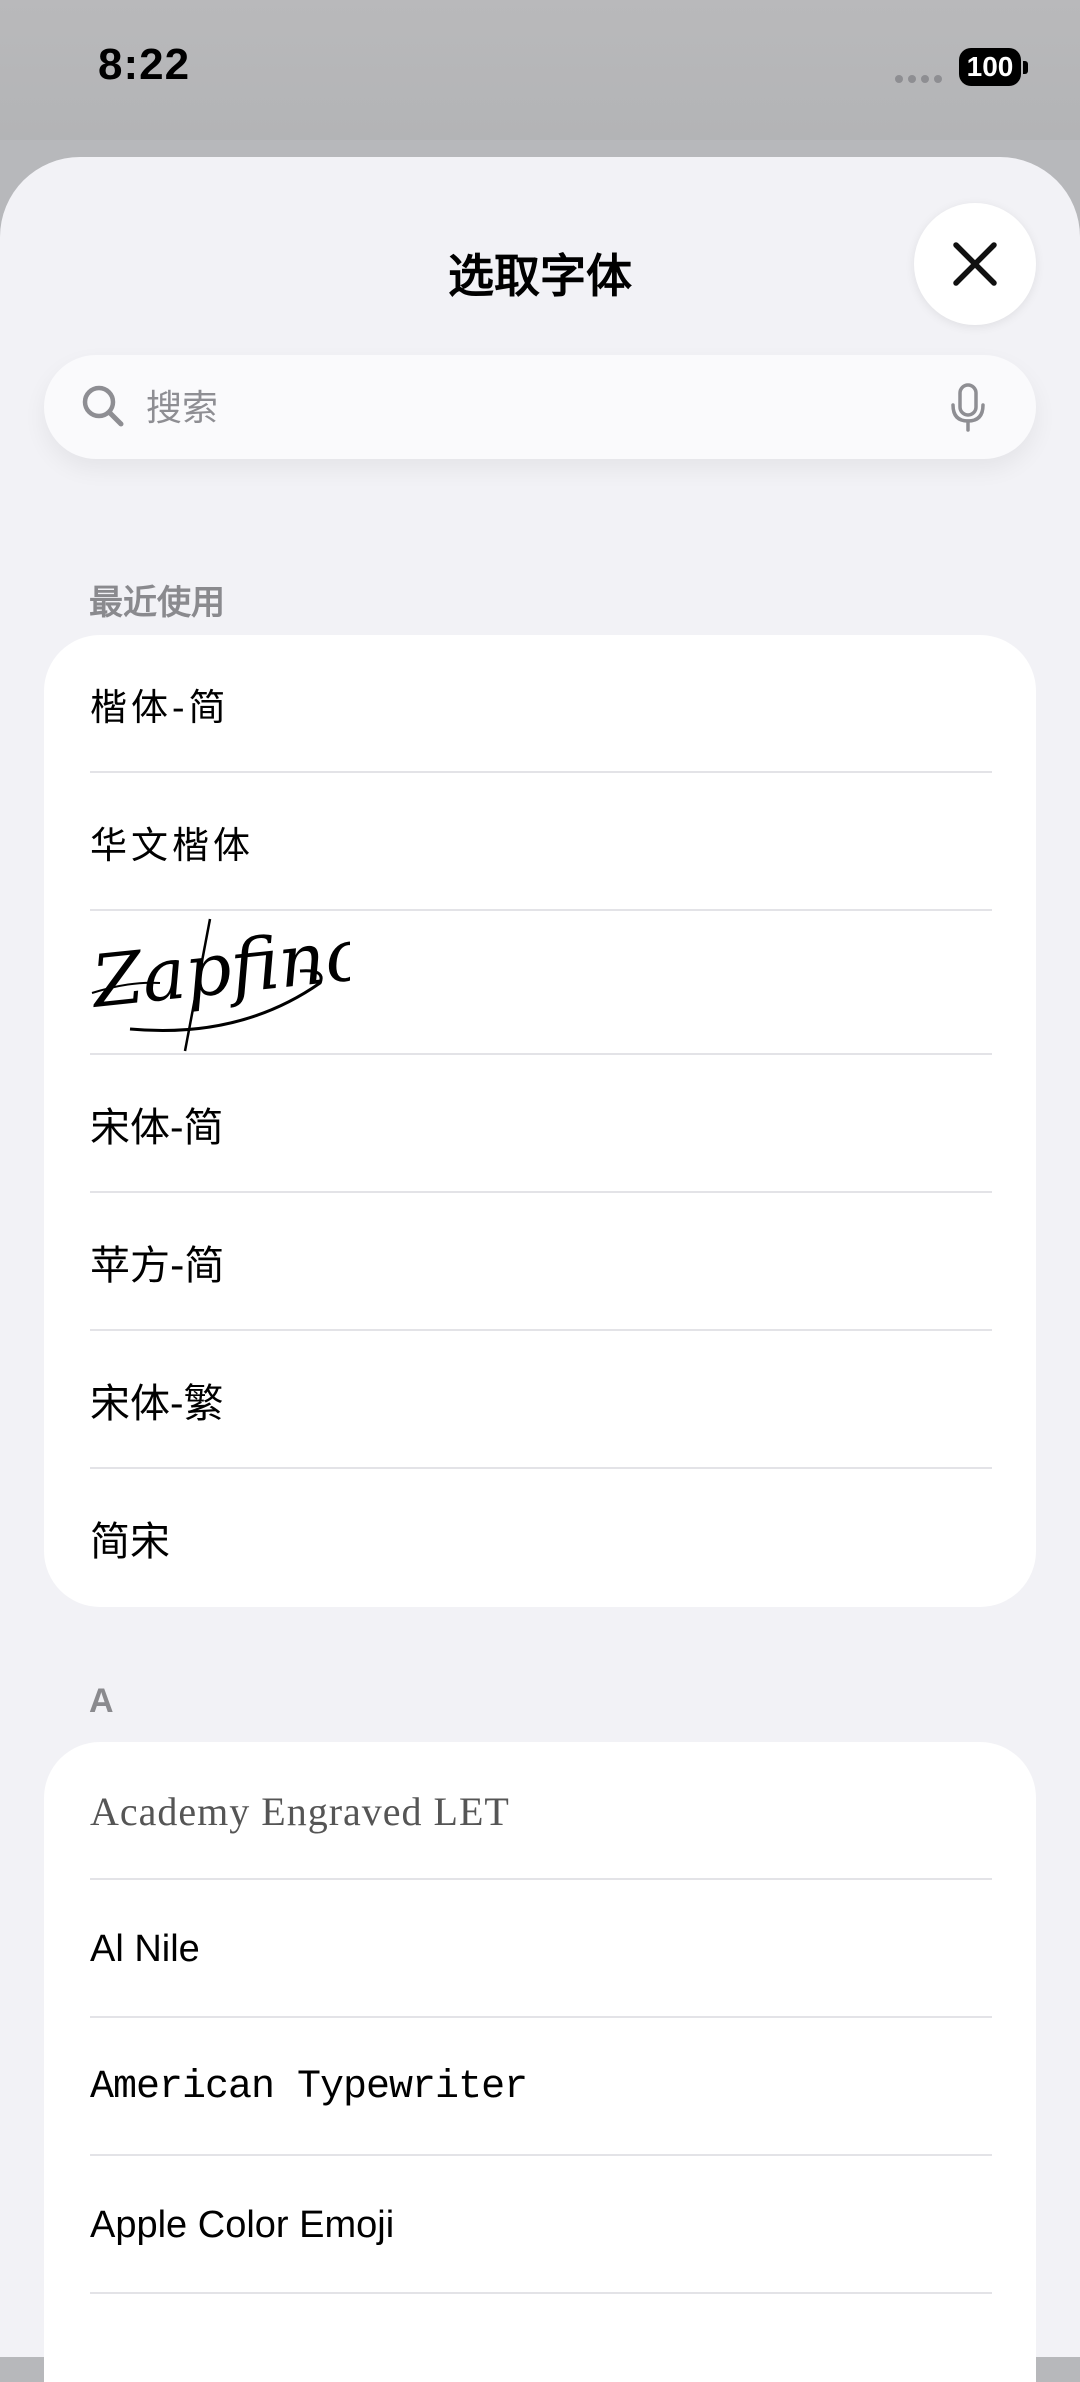 The width and height of the screenshot is (1080, 2382). I want to click on zapfino-sample: Zapfino, so click(220, 981).